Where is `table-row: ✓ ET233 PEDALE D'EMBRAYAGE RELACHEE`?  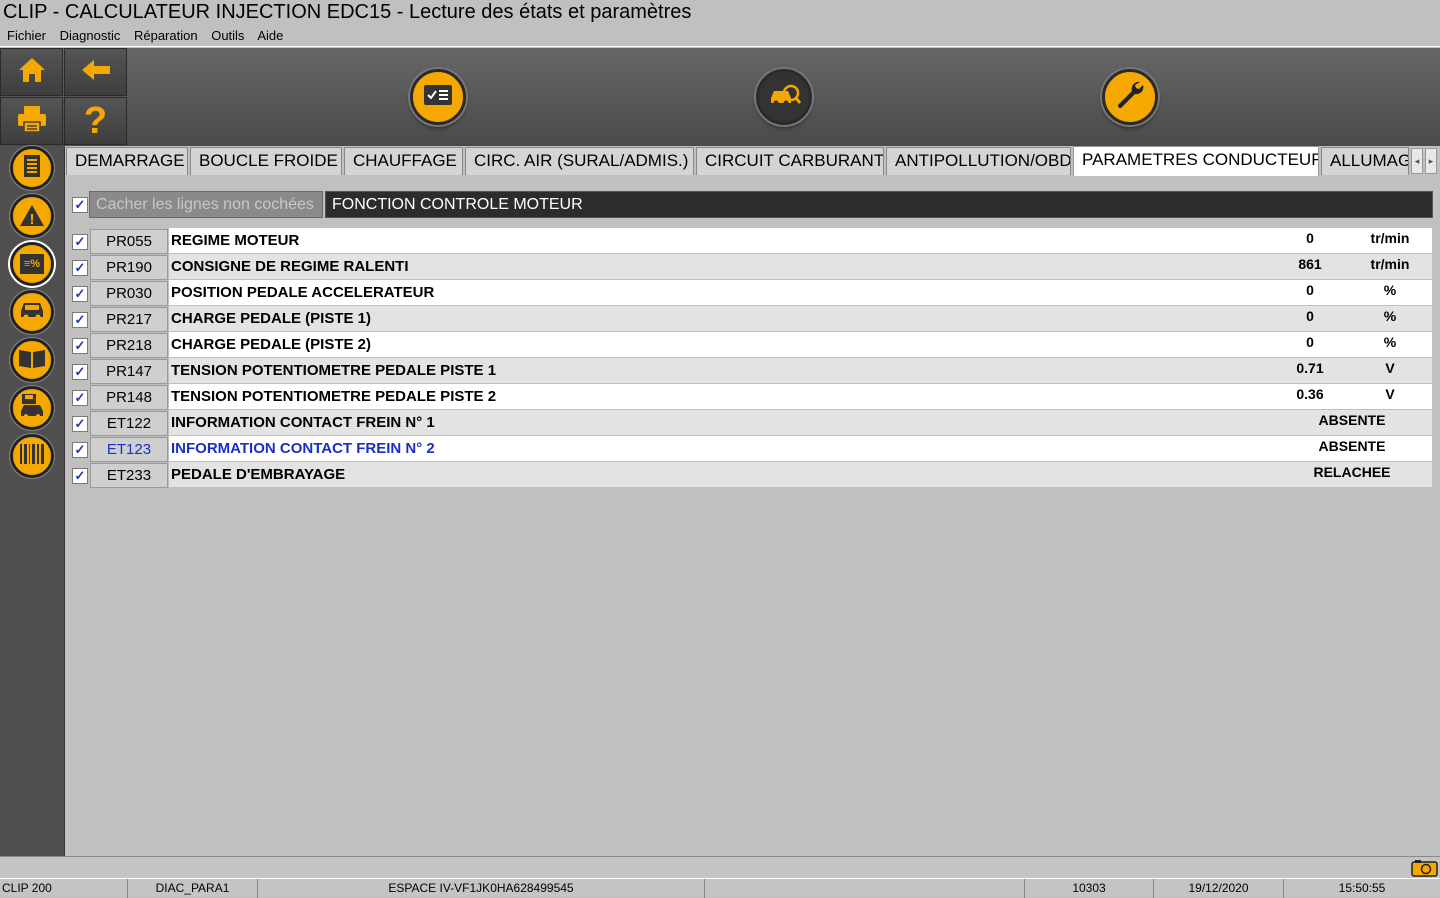
table-row: ✓ ET233 PEDALE D'EMBRAYAGE RELACHEE is located at coordinates (751, 475).